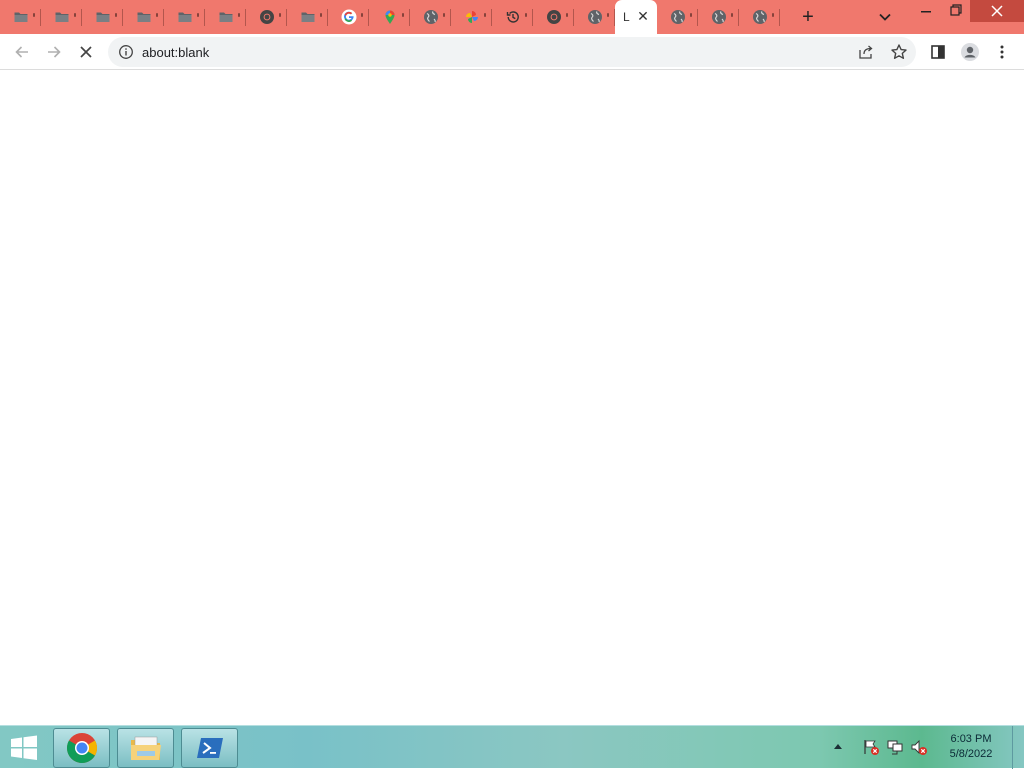 The height and width of the screenshot is (769, 1024). Describe the element at coordinates (643, 16) in the screenshot. I see `close-tab-button: ✕` at that location.